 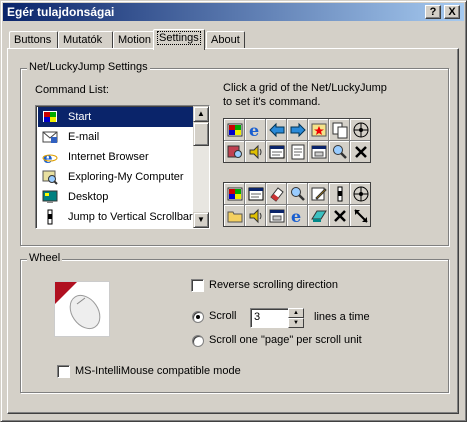 What do you see at coordinates (433, 12) in the screenshot?
I see `help-button: ?` at bounding box center [433, 12].